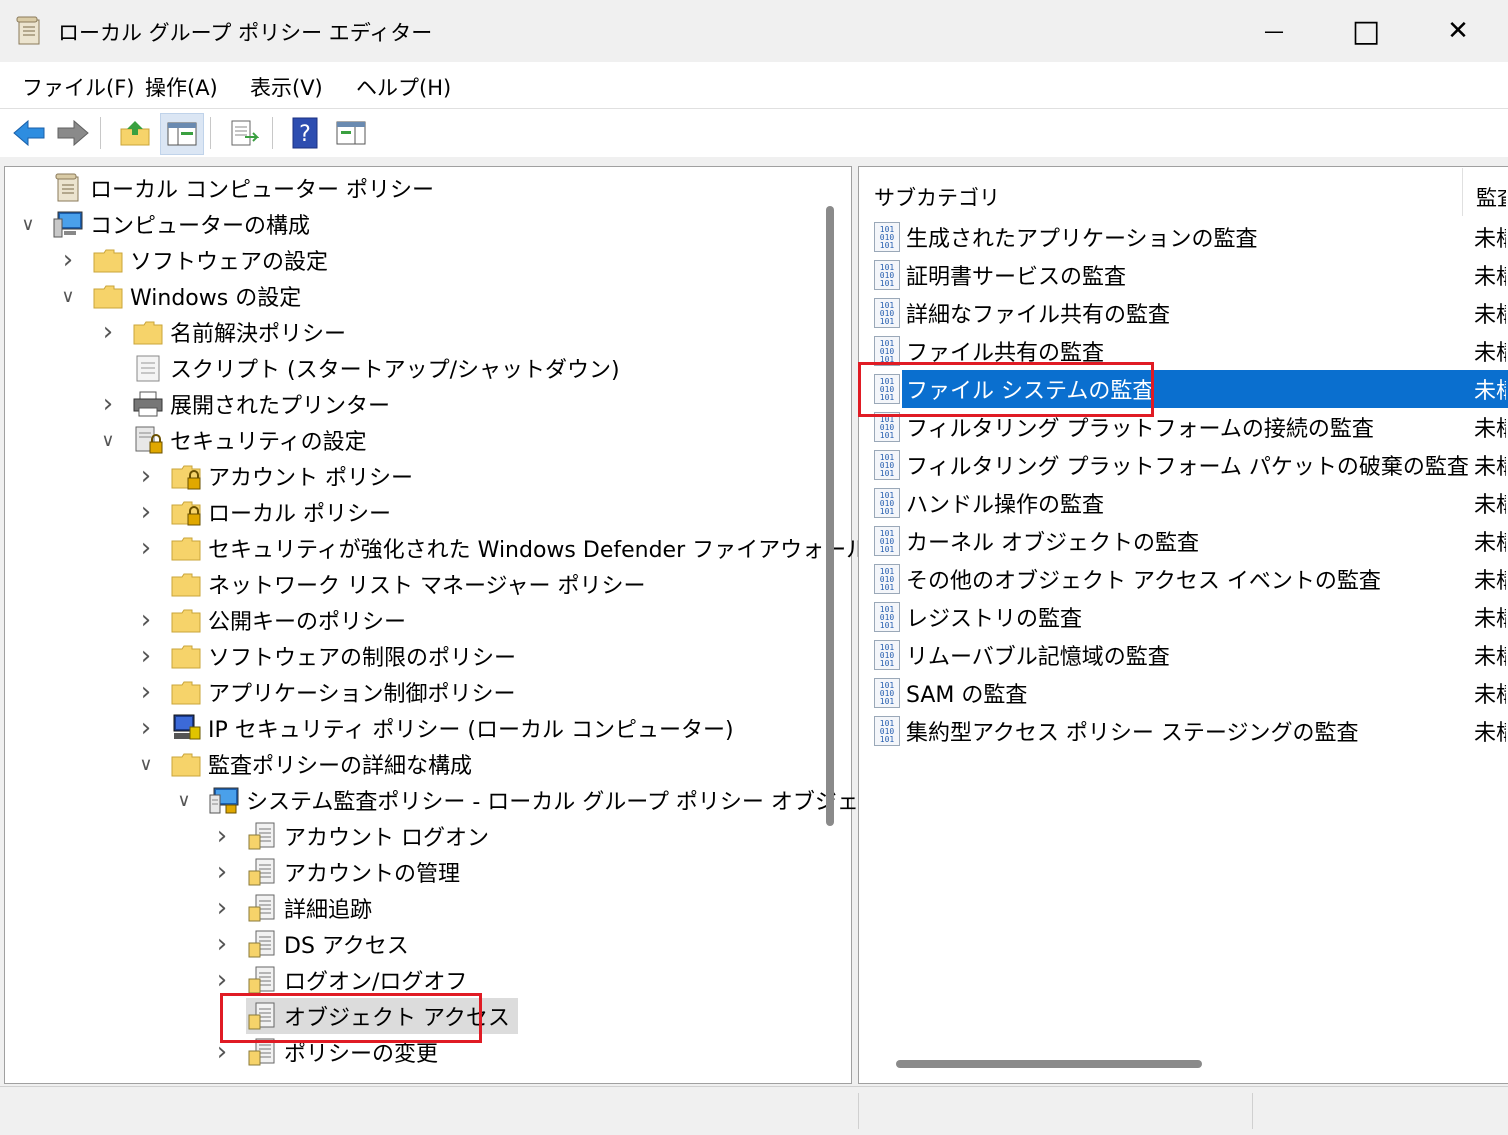 This screenshot has width=1508, height=1135. I want to click on list-item: 101010101リムーバブル記憶域の監査 未構, so click(1183, 655).